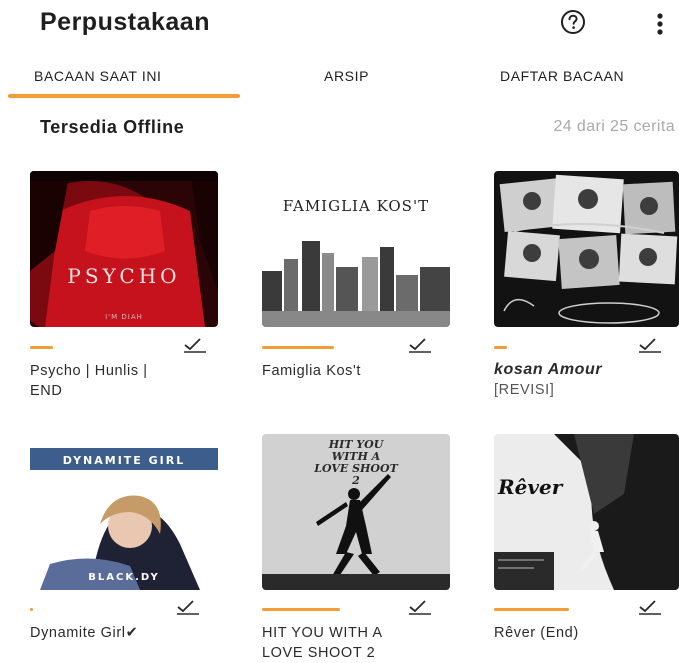 This screenshot has width=679, height=663. I want to click on cover-title: Rêver, so click(530, 487).